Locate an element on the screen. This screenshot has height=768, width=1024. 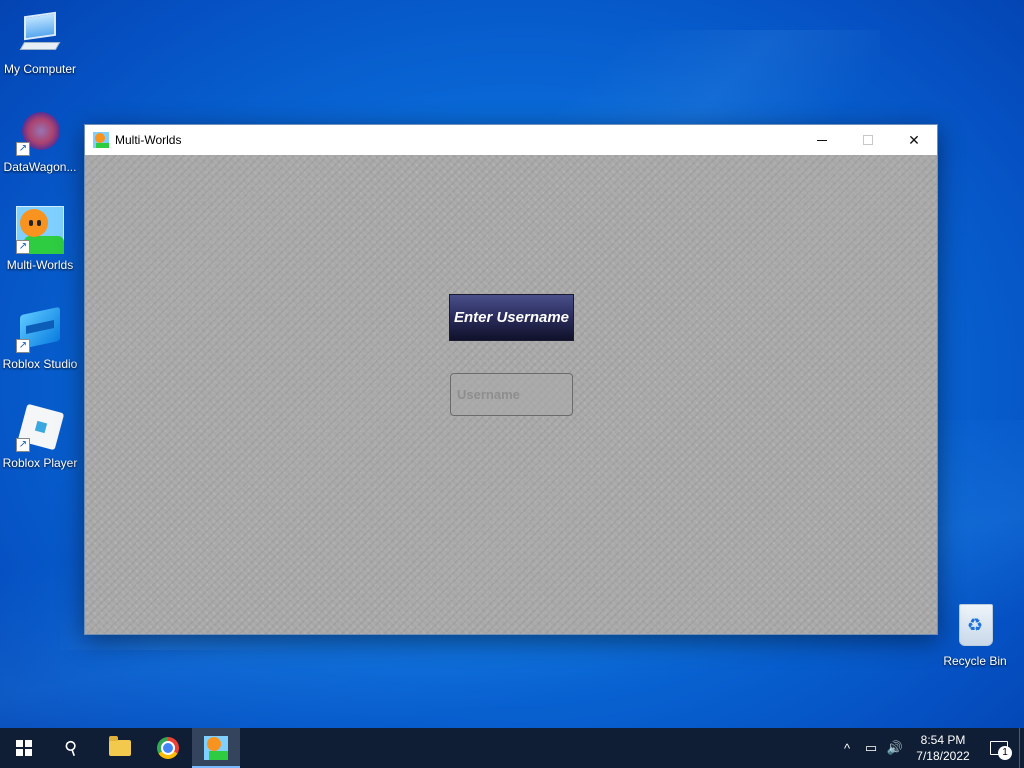
close-icon: ✕ is located at coordinates (914, 139).